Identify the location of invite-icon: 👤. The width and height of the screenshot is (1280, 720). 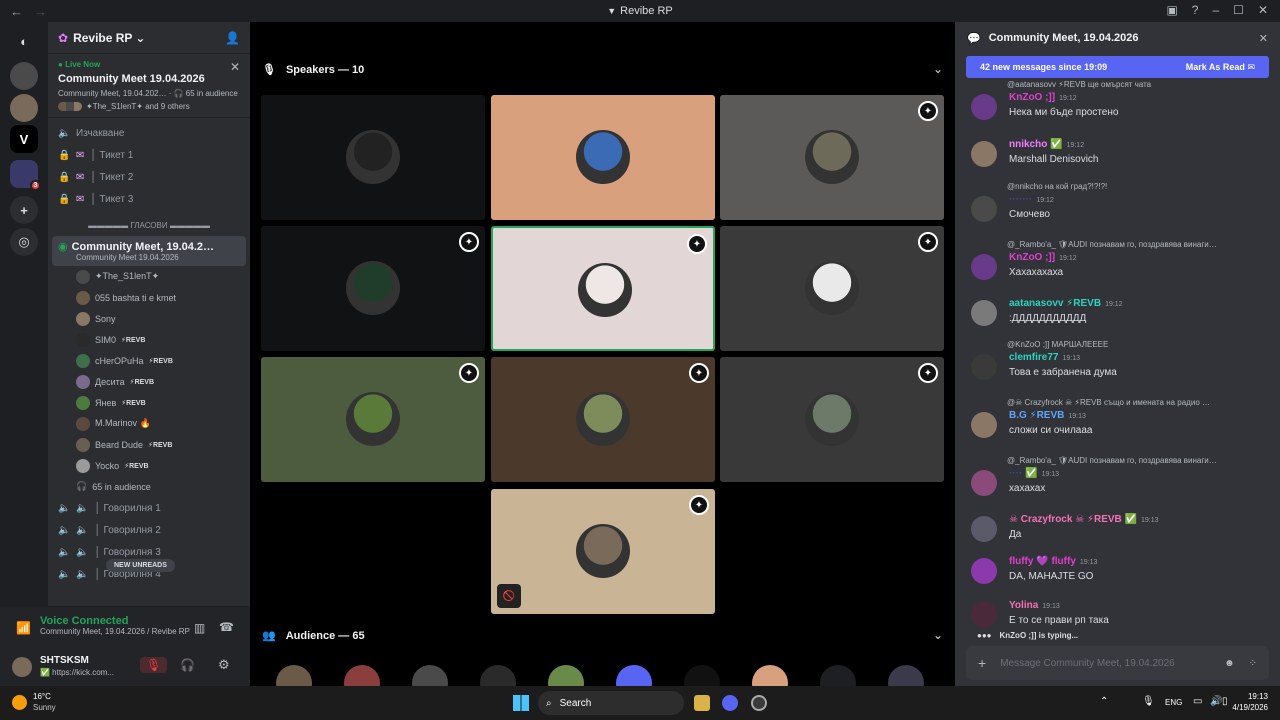
(232, 38).